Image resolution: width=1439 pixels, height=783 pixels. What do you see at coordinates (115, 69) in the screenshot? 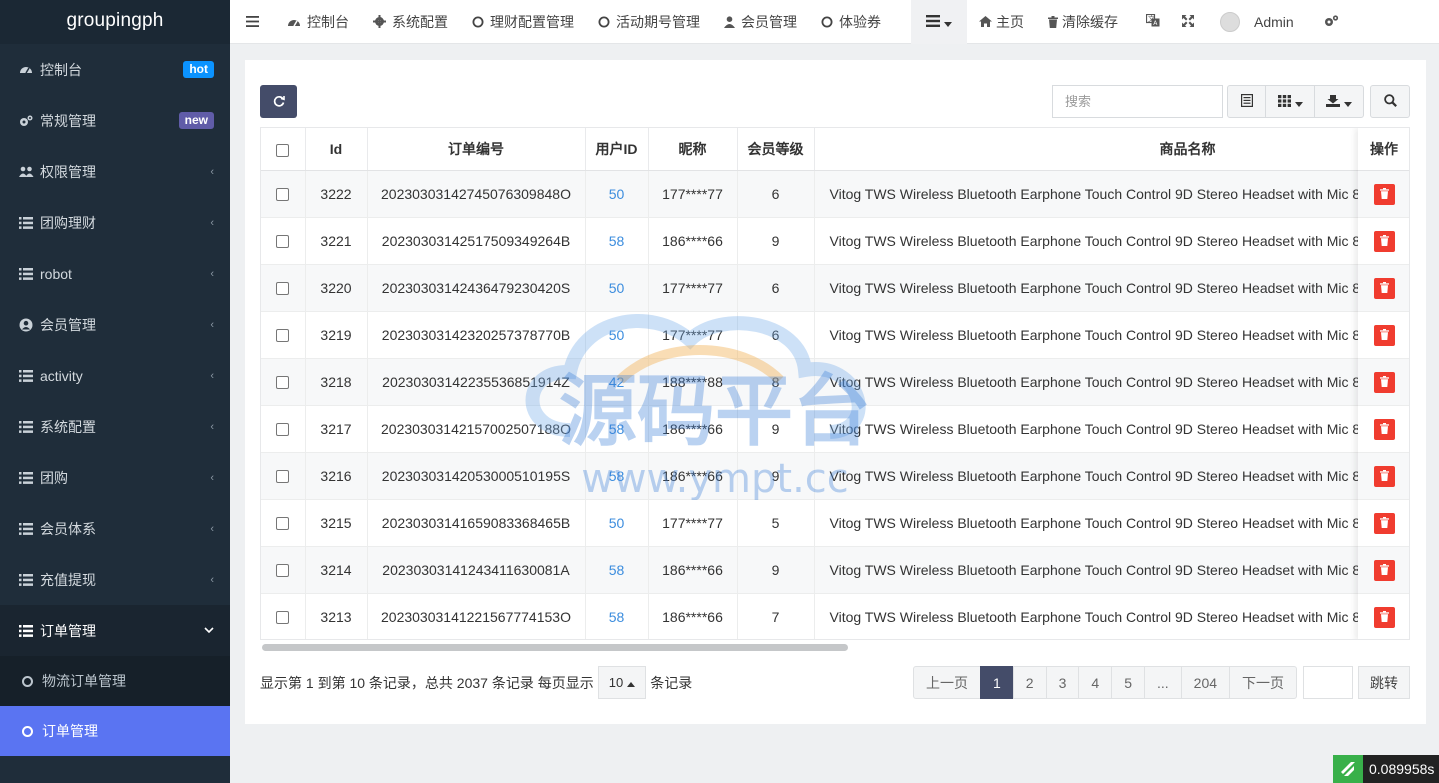
I see `sidebar-item-dashboard: 控制台 hot` at bounding box center [115, 69].